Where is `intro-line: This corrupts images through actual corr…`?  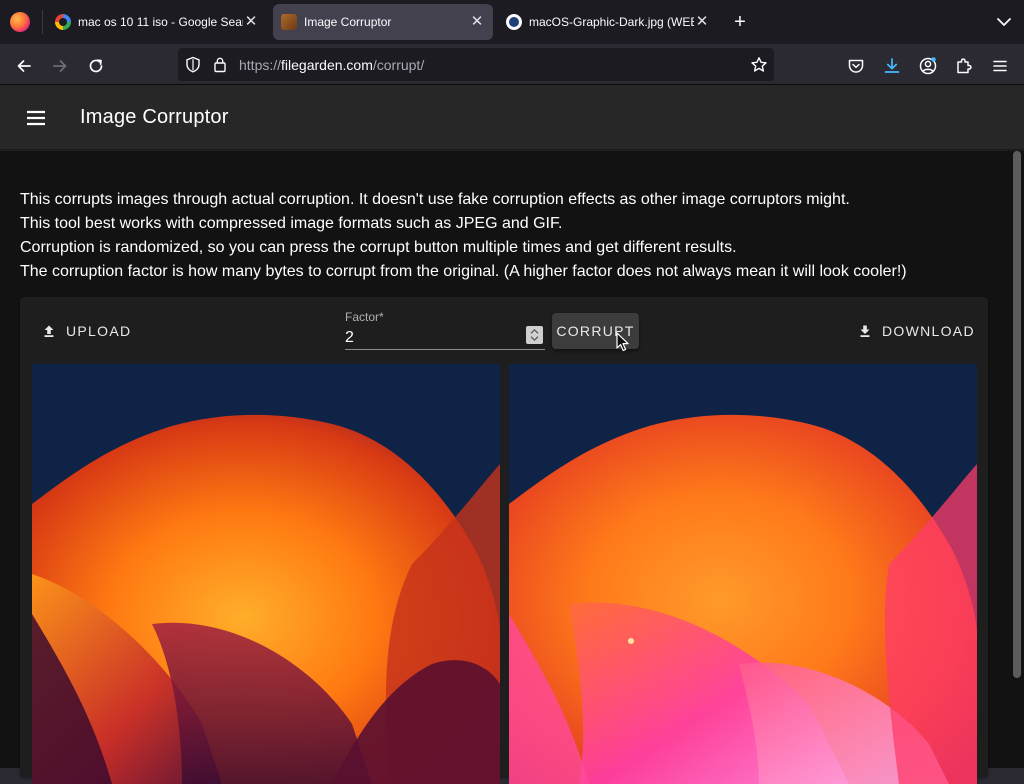 intro-line: This corrupts images through actual corr… is located at coordinates (435, 199).